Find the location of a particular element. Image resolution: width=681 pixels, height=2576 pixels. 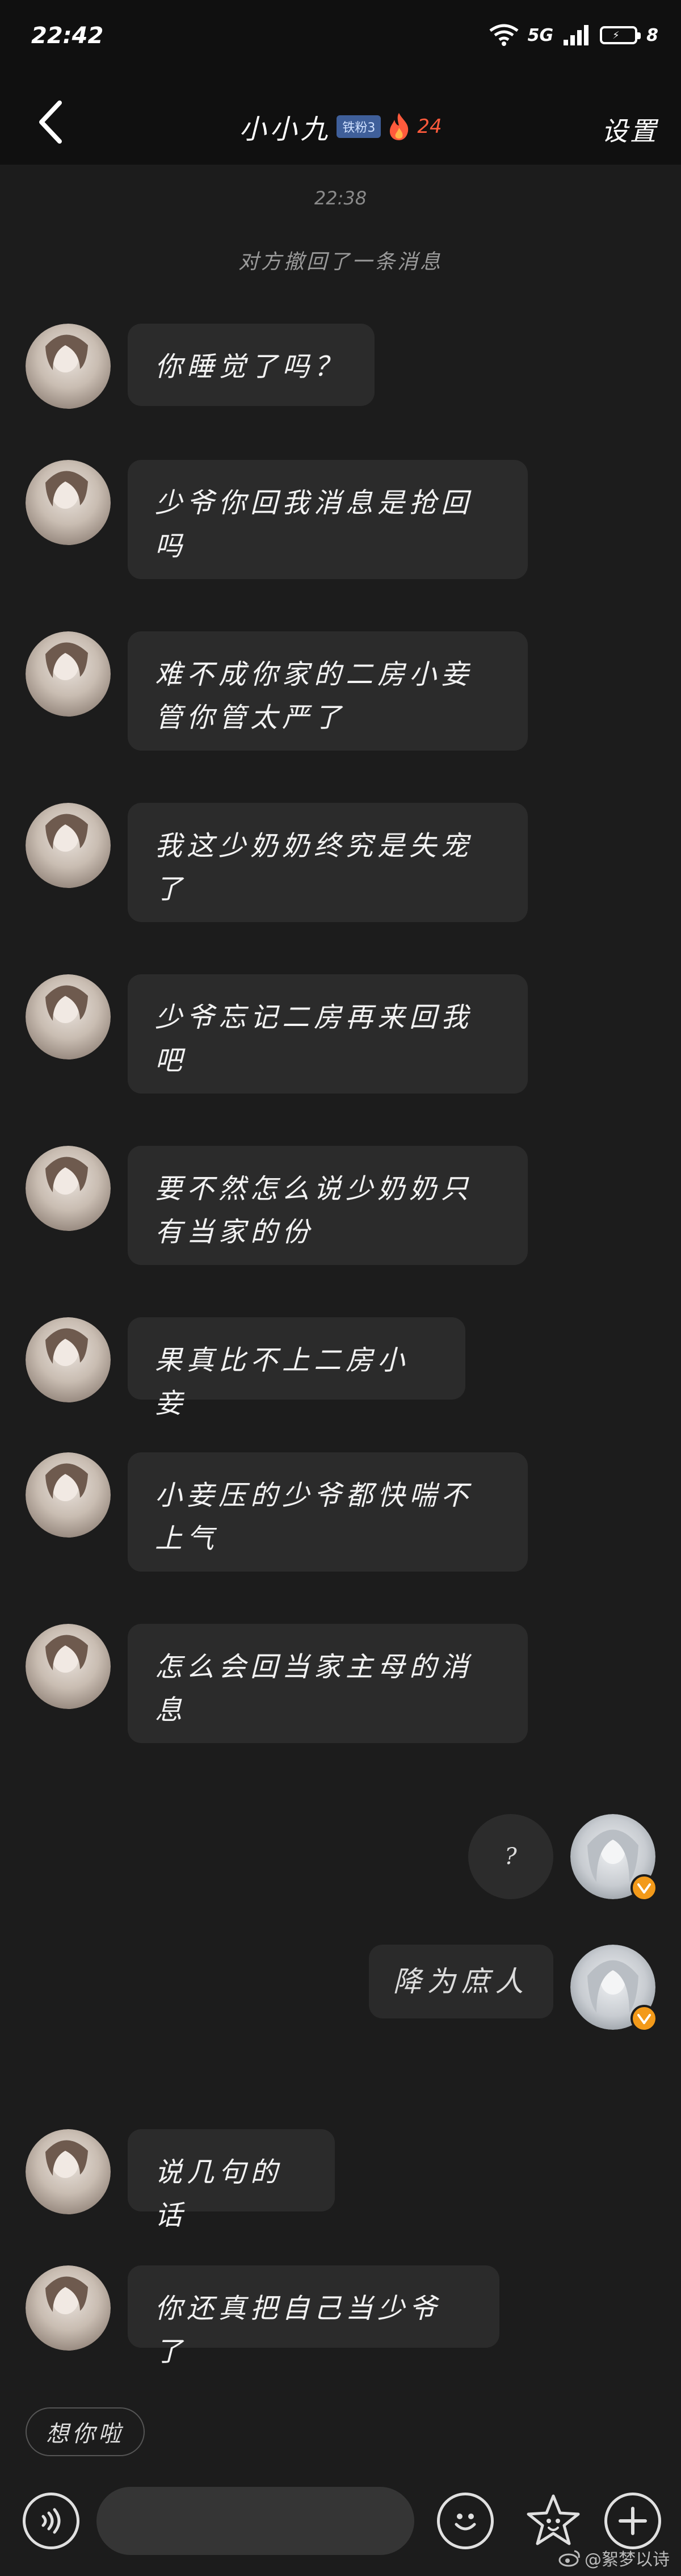

watermark: @絮梦以诗 is located at coordinates (614, 2557).